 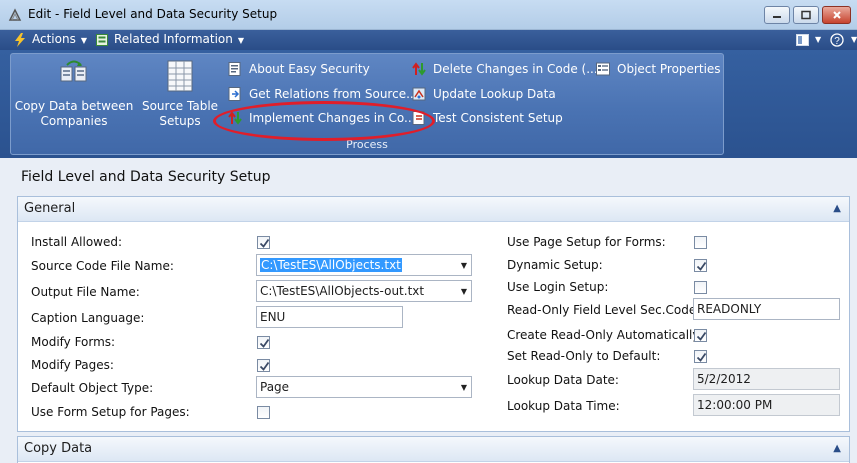 What do you see at coordinates (85, 292) in the screenshot?
I see `output-file-label: Output File Name:` at bounding box center [85, 292].